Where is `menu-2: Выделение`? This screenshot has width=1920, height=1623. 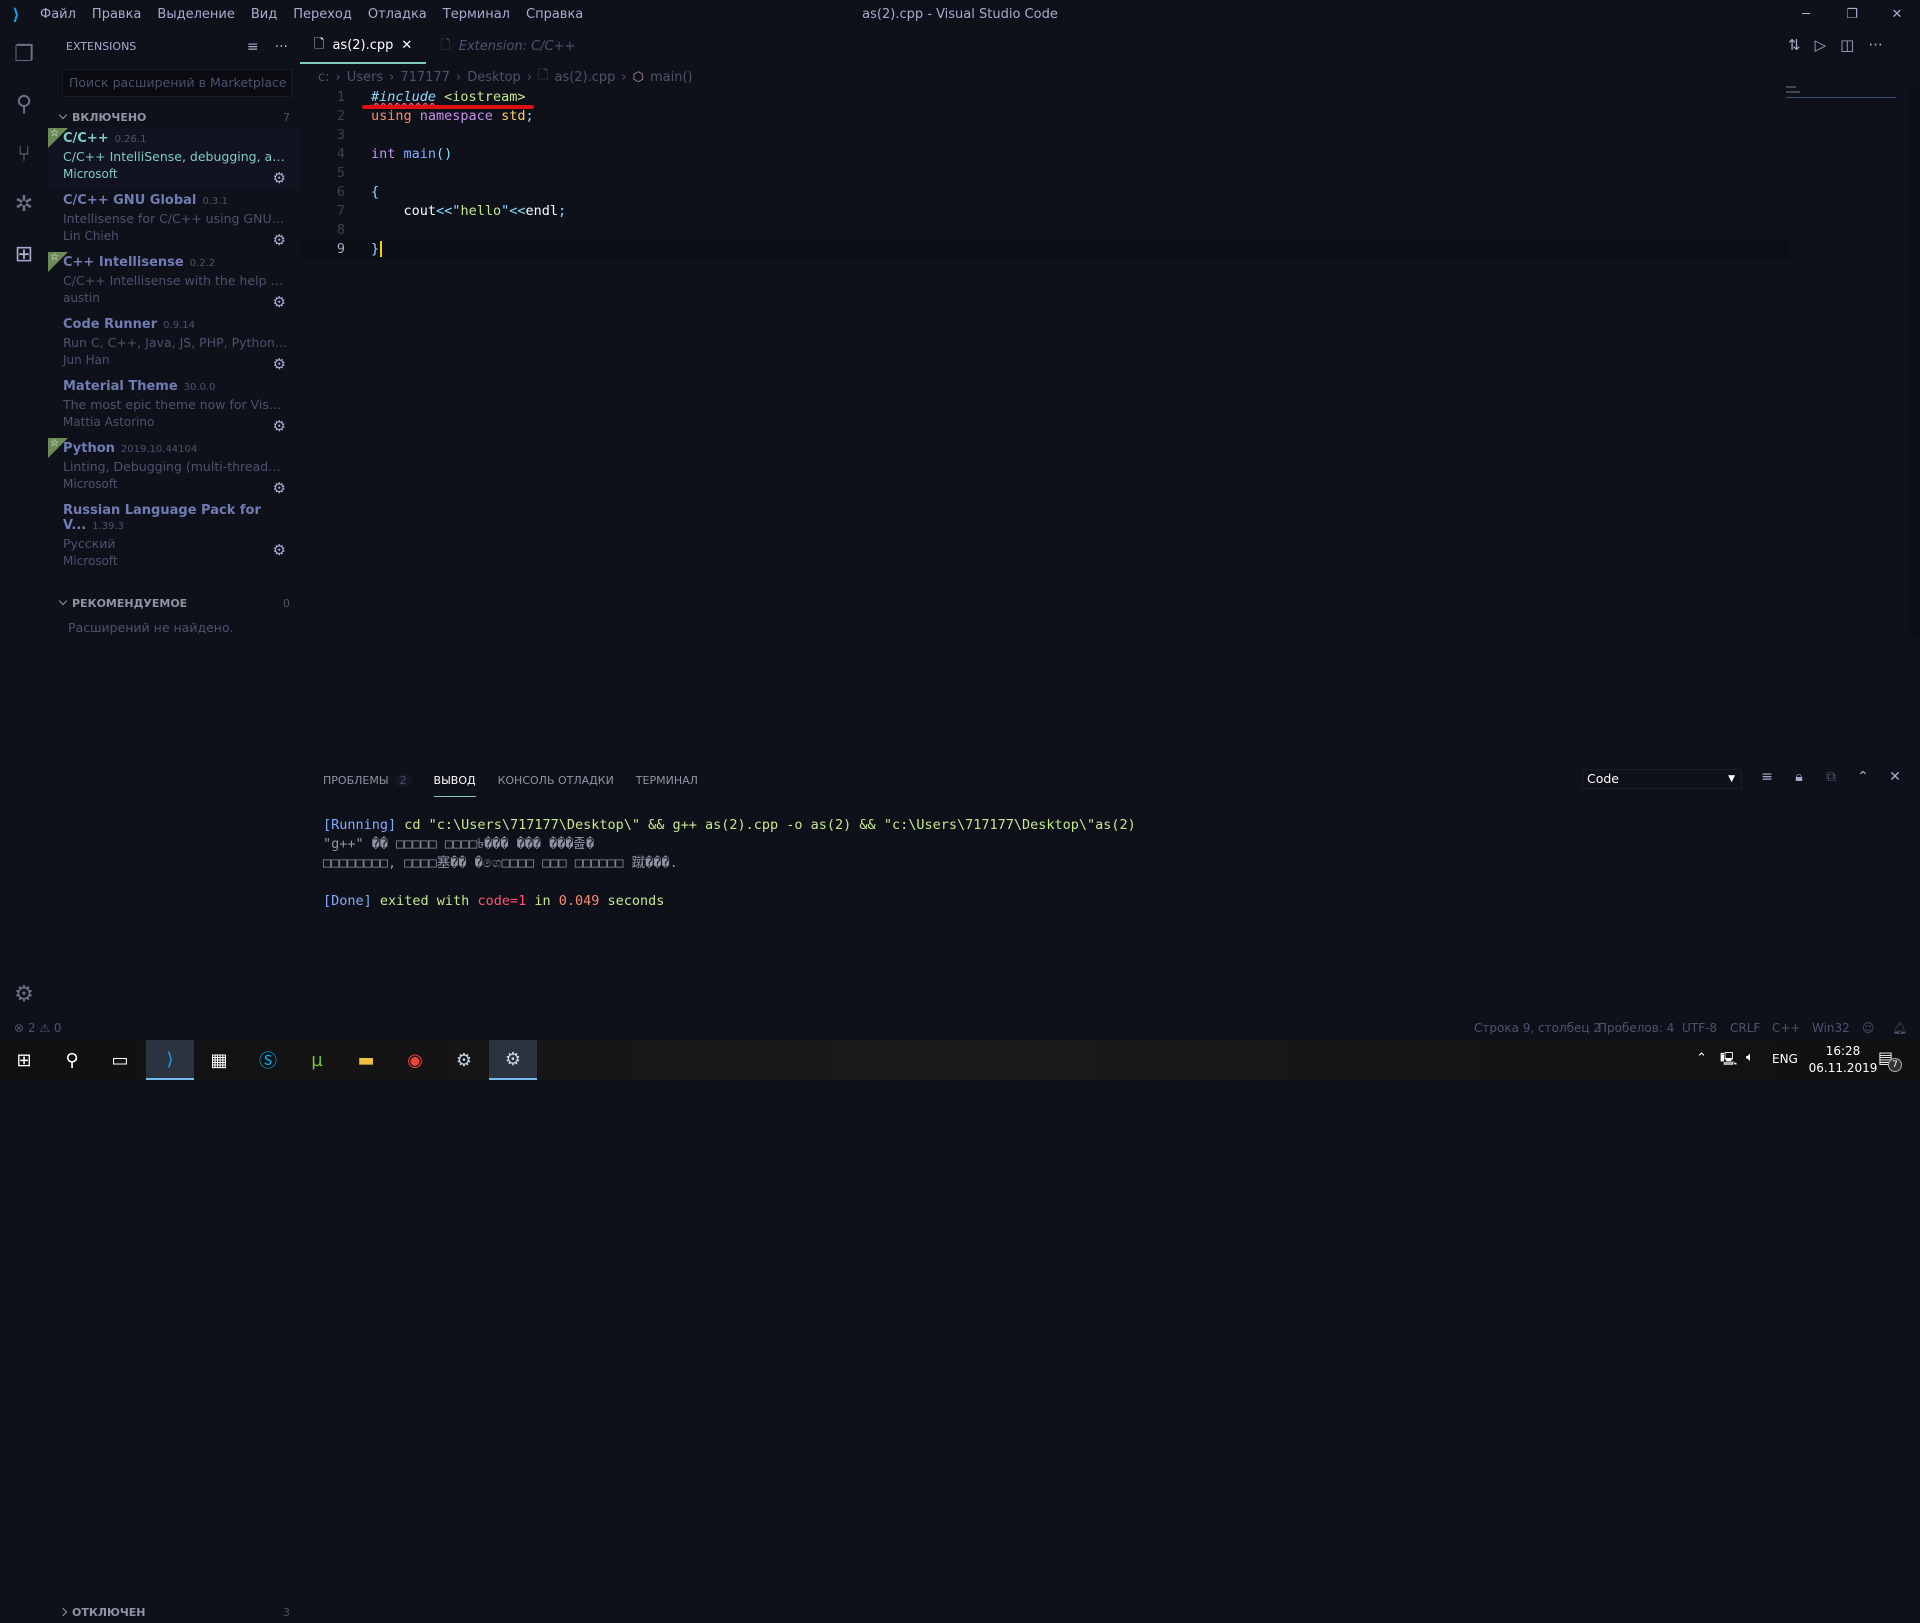 menu-2: Выделение is located at coordinates (195, 14).